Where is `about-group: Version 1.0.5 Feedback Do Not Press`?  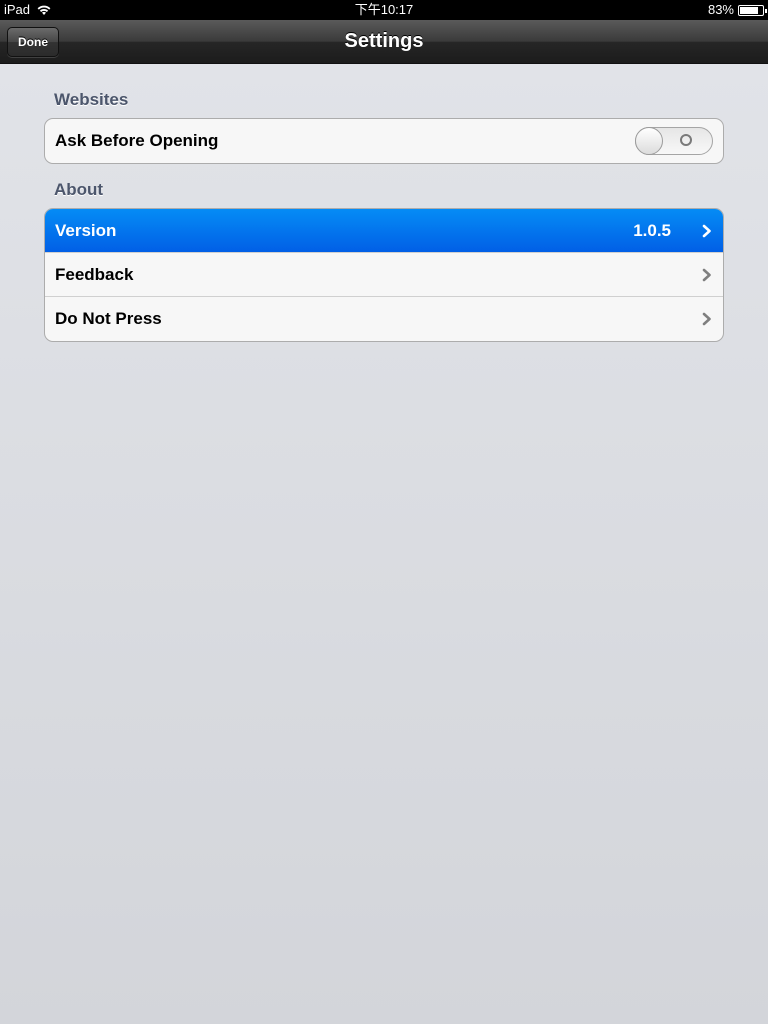 about-group: Version 1.0.5 Feedback Do Not Press is located at coordinates (384, 275).